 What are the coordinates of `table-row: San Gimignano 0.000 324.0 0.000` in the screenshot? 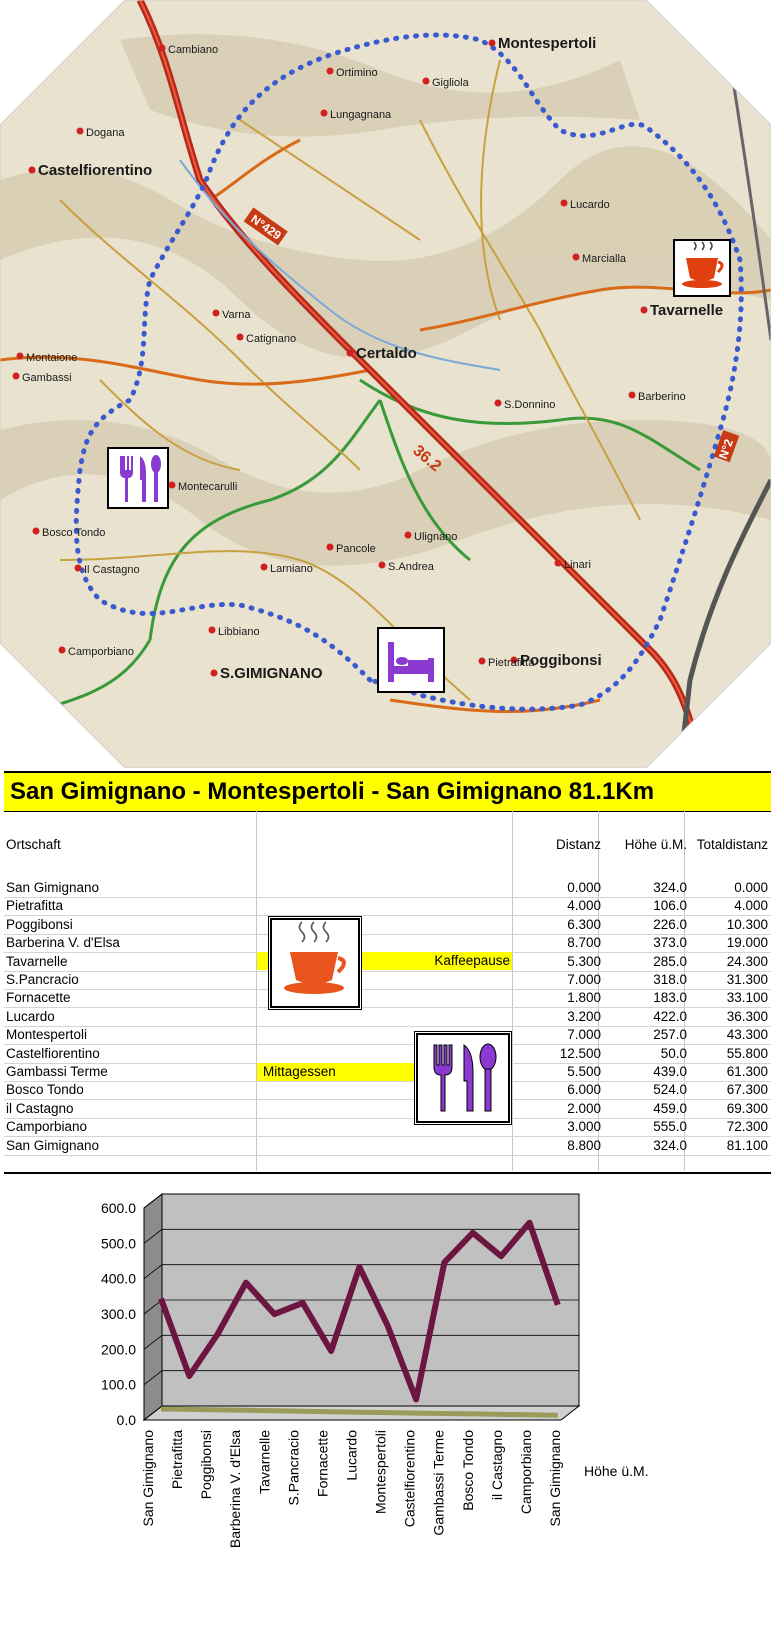 It's located at (387, 888).